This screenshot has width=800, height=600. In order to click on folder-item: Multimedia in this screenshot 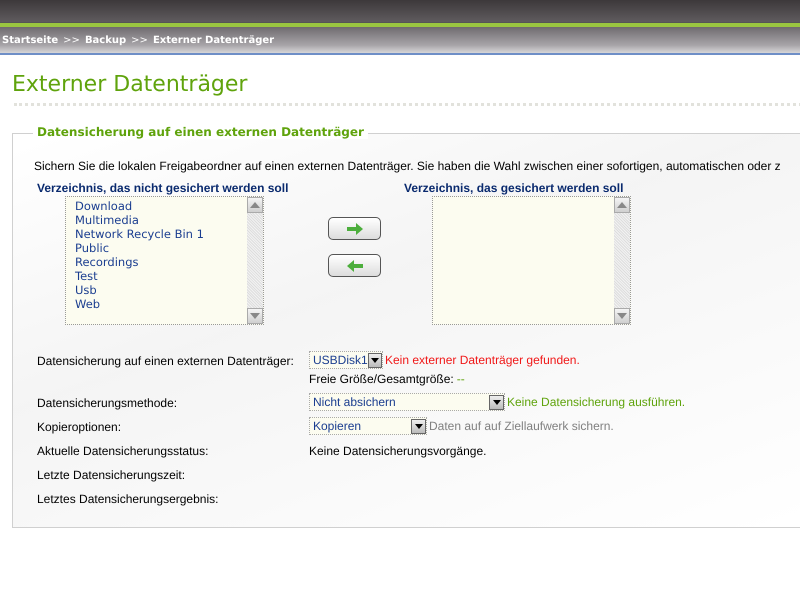, I will do `click(107, 220)`.